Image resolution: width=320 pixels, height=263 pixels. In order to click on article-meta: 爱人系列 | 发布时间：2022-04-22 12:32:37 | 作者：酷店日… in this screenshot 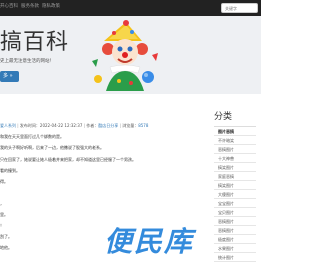, I will do `click(74, 125)`.